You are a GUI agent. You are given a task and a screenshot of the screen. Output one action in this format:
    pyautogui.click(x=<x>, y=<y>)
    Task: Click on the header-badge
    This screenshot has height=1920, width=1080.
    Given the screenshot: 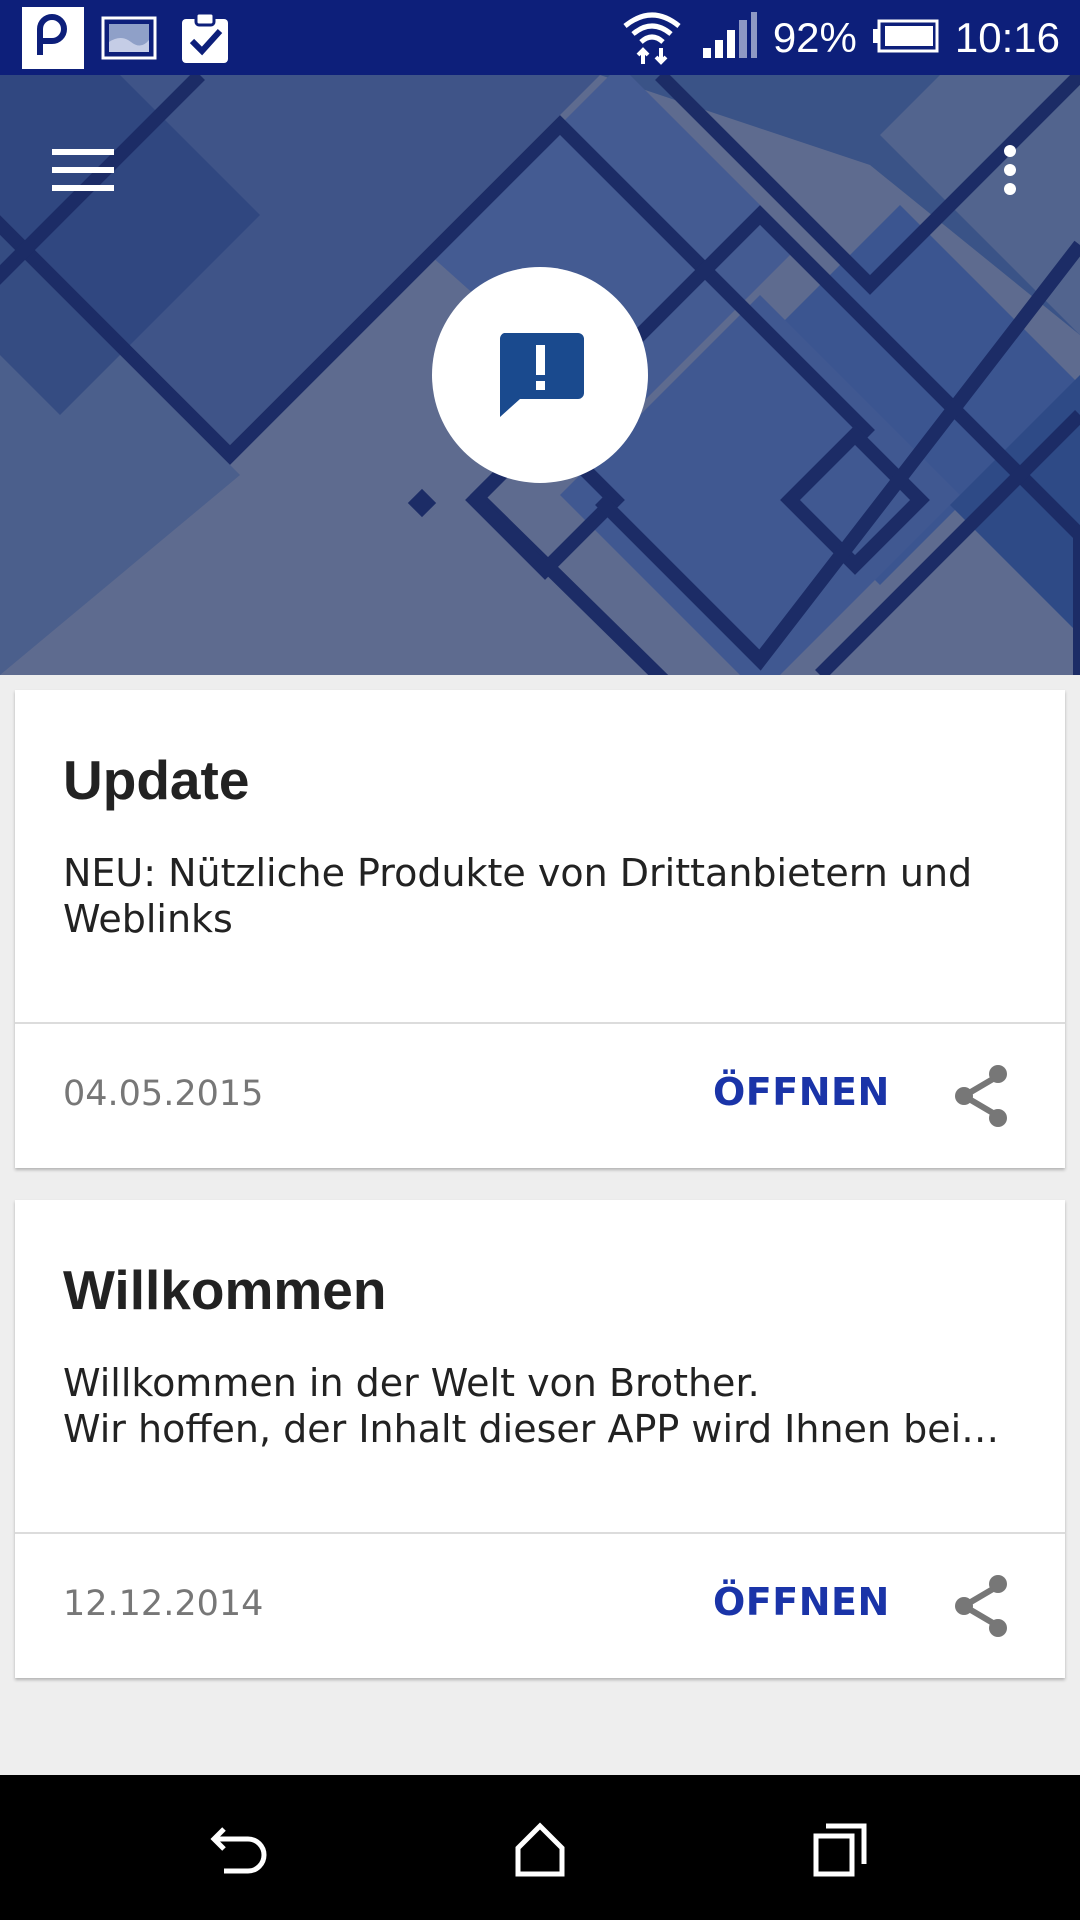 What is the action you would take?
    pyautogui.click(x=540, y=375)
    